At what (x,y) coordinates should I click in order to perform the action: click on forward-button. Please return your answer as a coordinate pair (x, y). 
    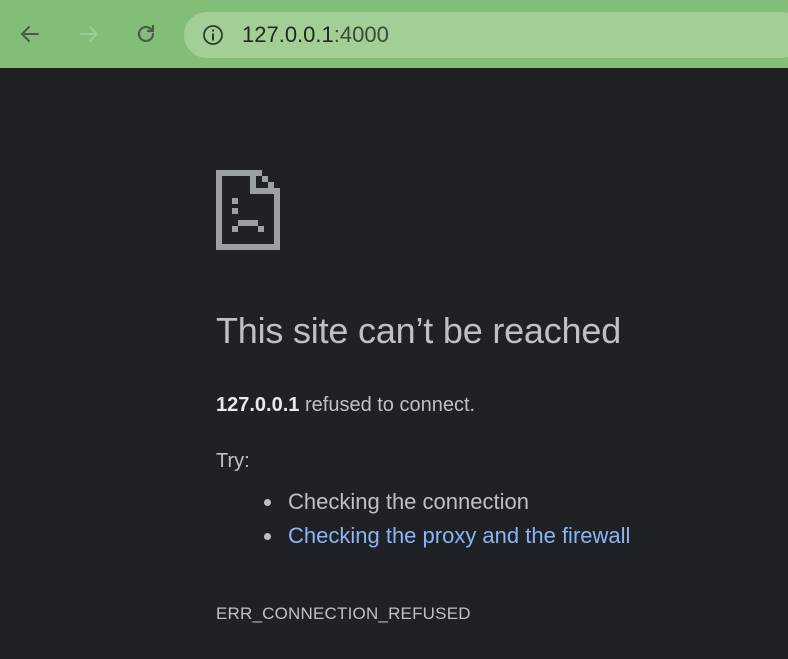
    Looking at the image, I should click on (89, 34).